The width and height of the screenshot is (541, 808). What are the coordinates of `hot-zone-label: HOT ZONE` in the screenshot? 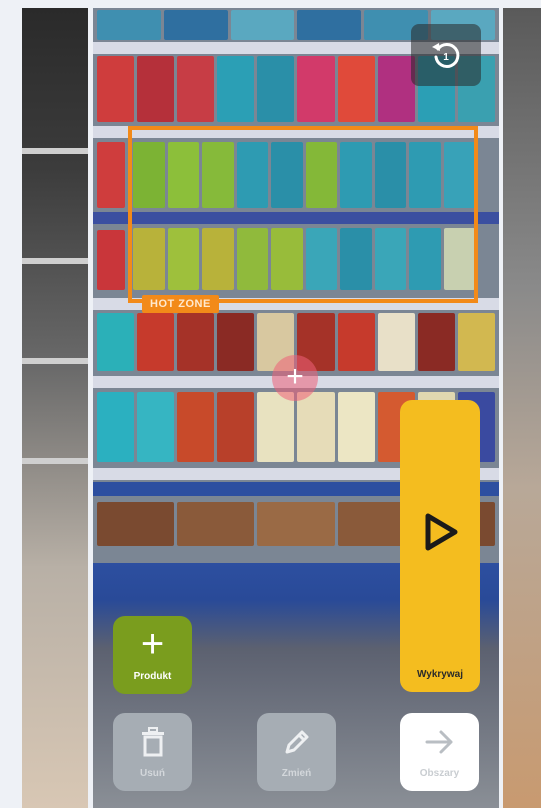 It's located at (180, 304).